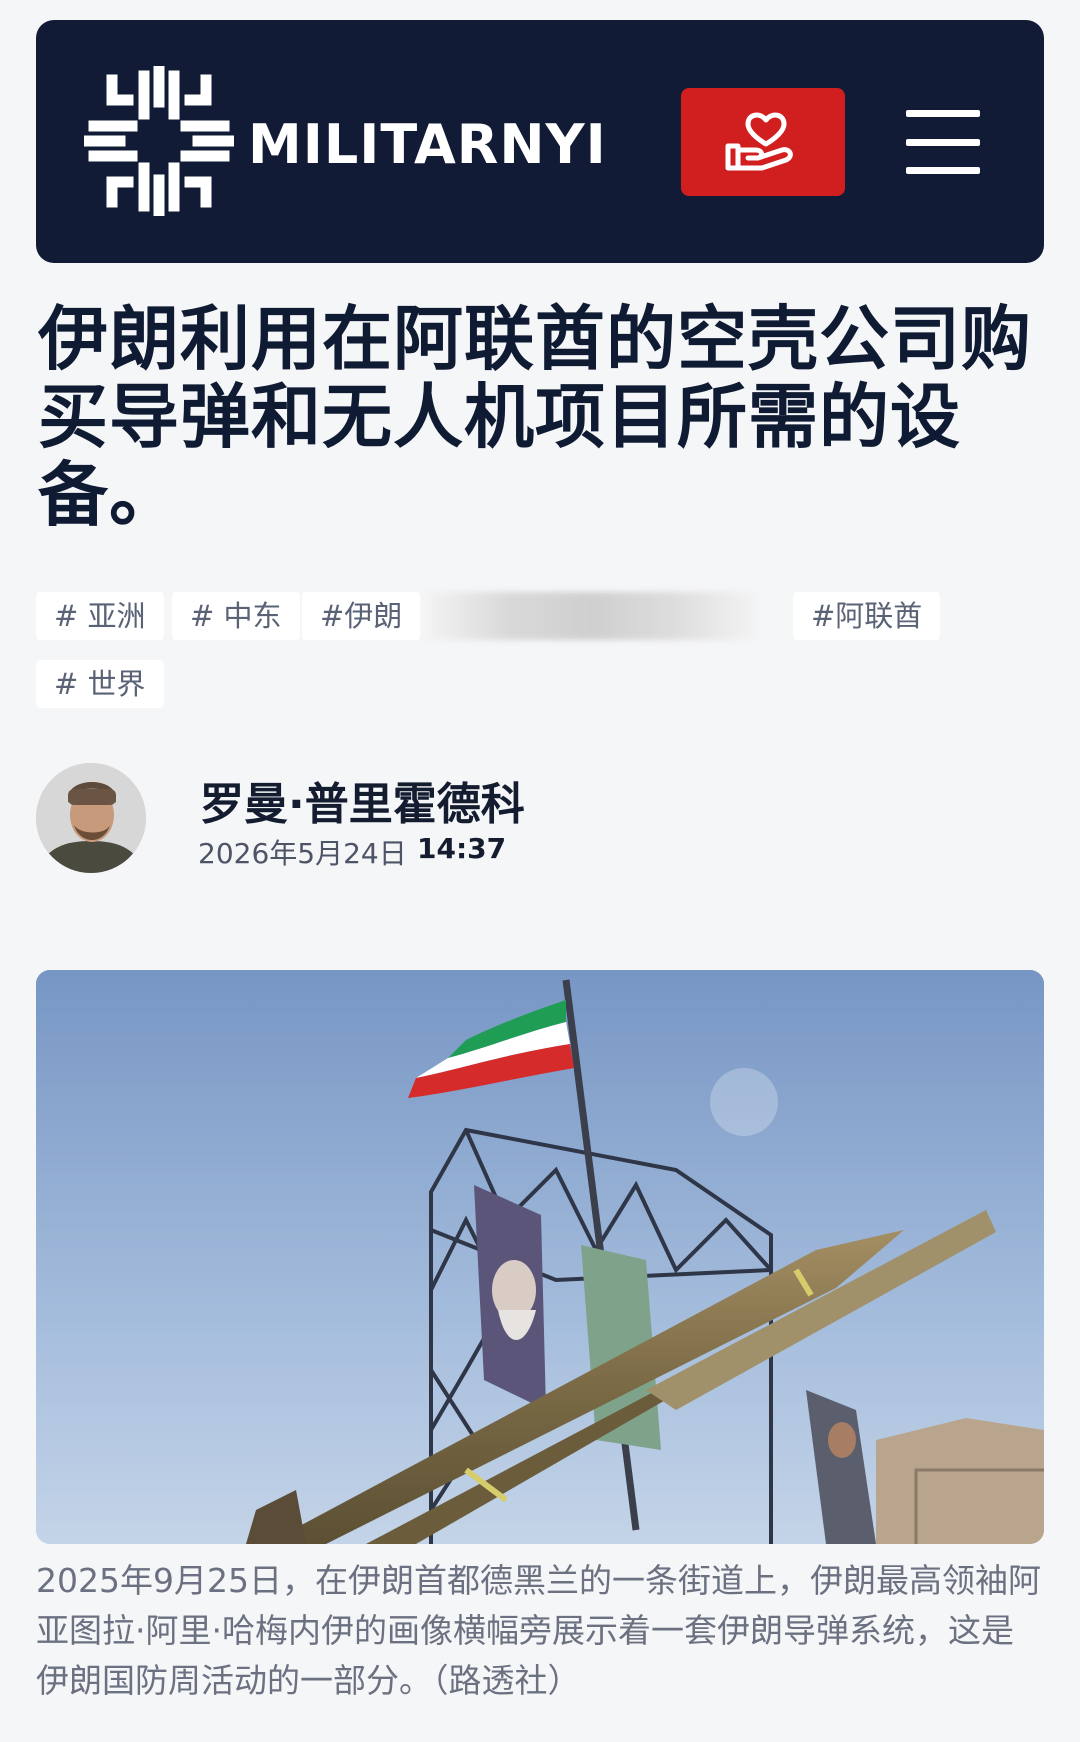  What do you see at coordinates (591, 616) in the screenshot?
I see `tag-blurred` at bounding box center [591, 616].